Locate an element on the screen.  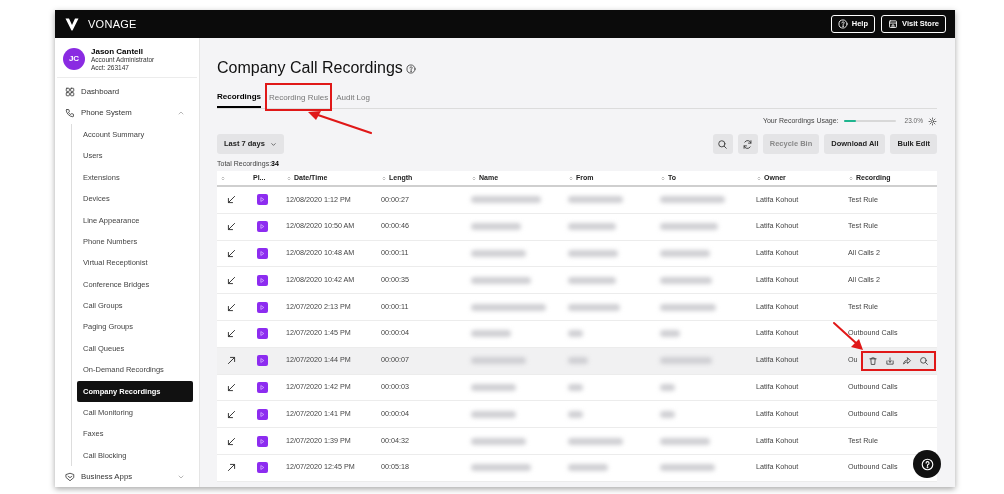
share-icon is located at coordinates (906, 360).